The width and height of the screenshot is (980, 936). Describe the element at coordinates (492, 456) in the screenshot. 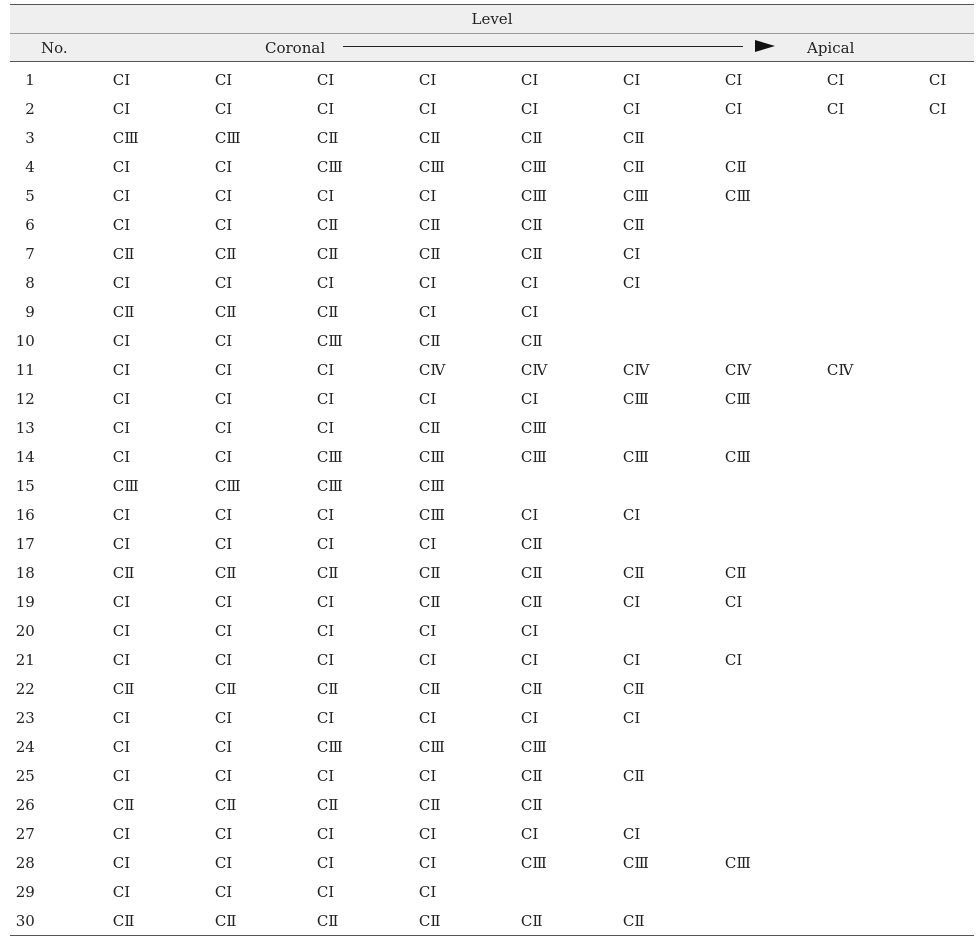

I see `table-row: 14 CⅠ CⅠ CⅢ CⅢ CⅢ CⅢ CⅢ` at that location.